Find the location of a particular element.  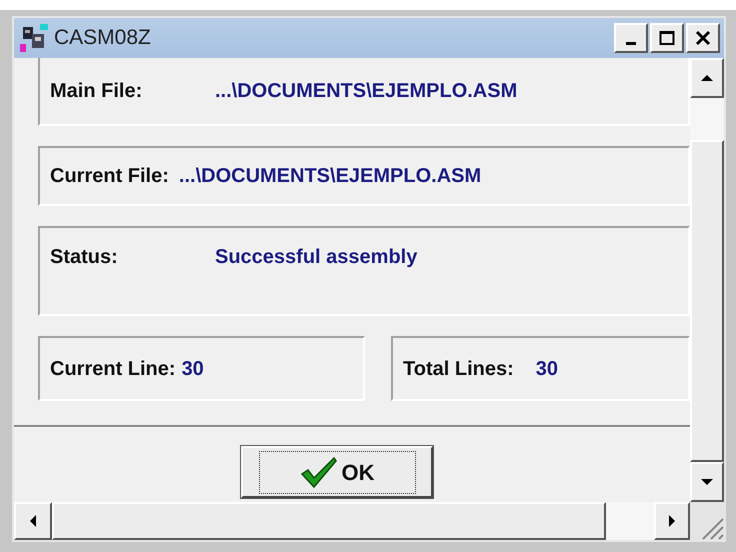

close-icon is located at coordinates (703, 38).